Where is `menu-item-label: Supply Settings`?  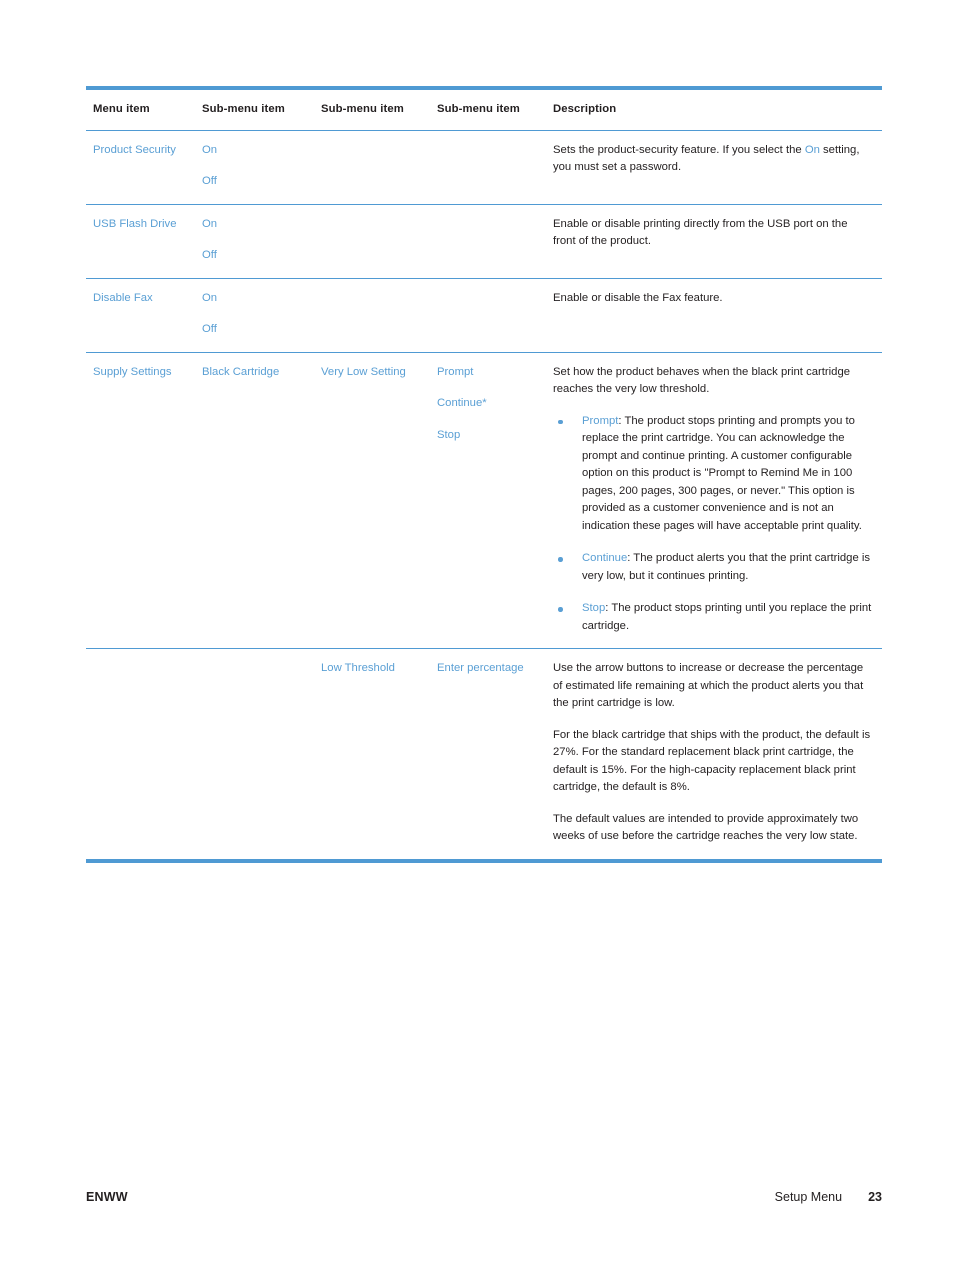 menu-item-label: Supply Settings is located at coordinates (132, 371).